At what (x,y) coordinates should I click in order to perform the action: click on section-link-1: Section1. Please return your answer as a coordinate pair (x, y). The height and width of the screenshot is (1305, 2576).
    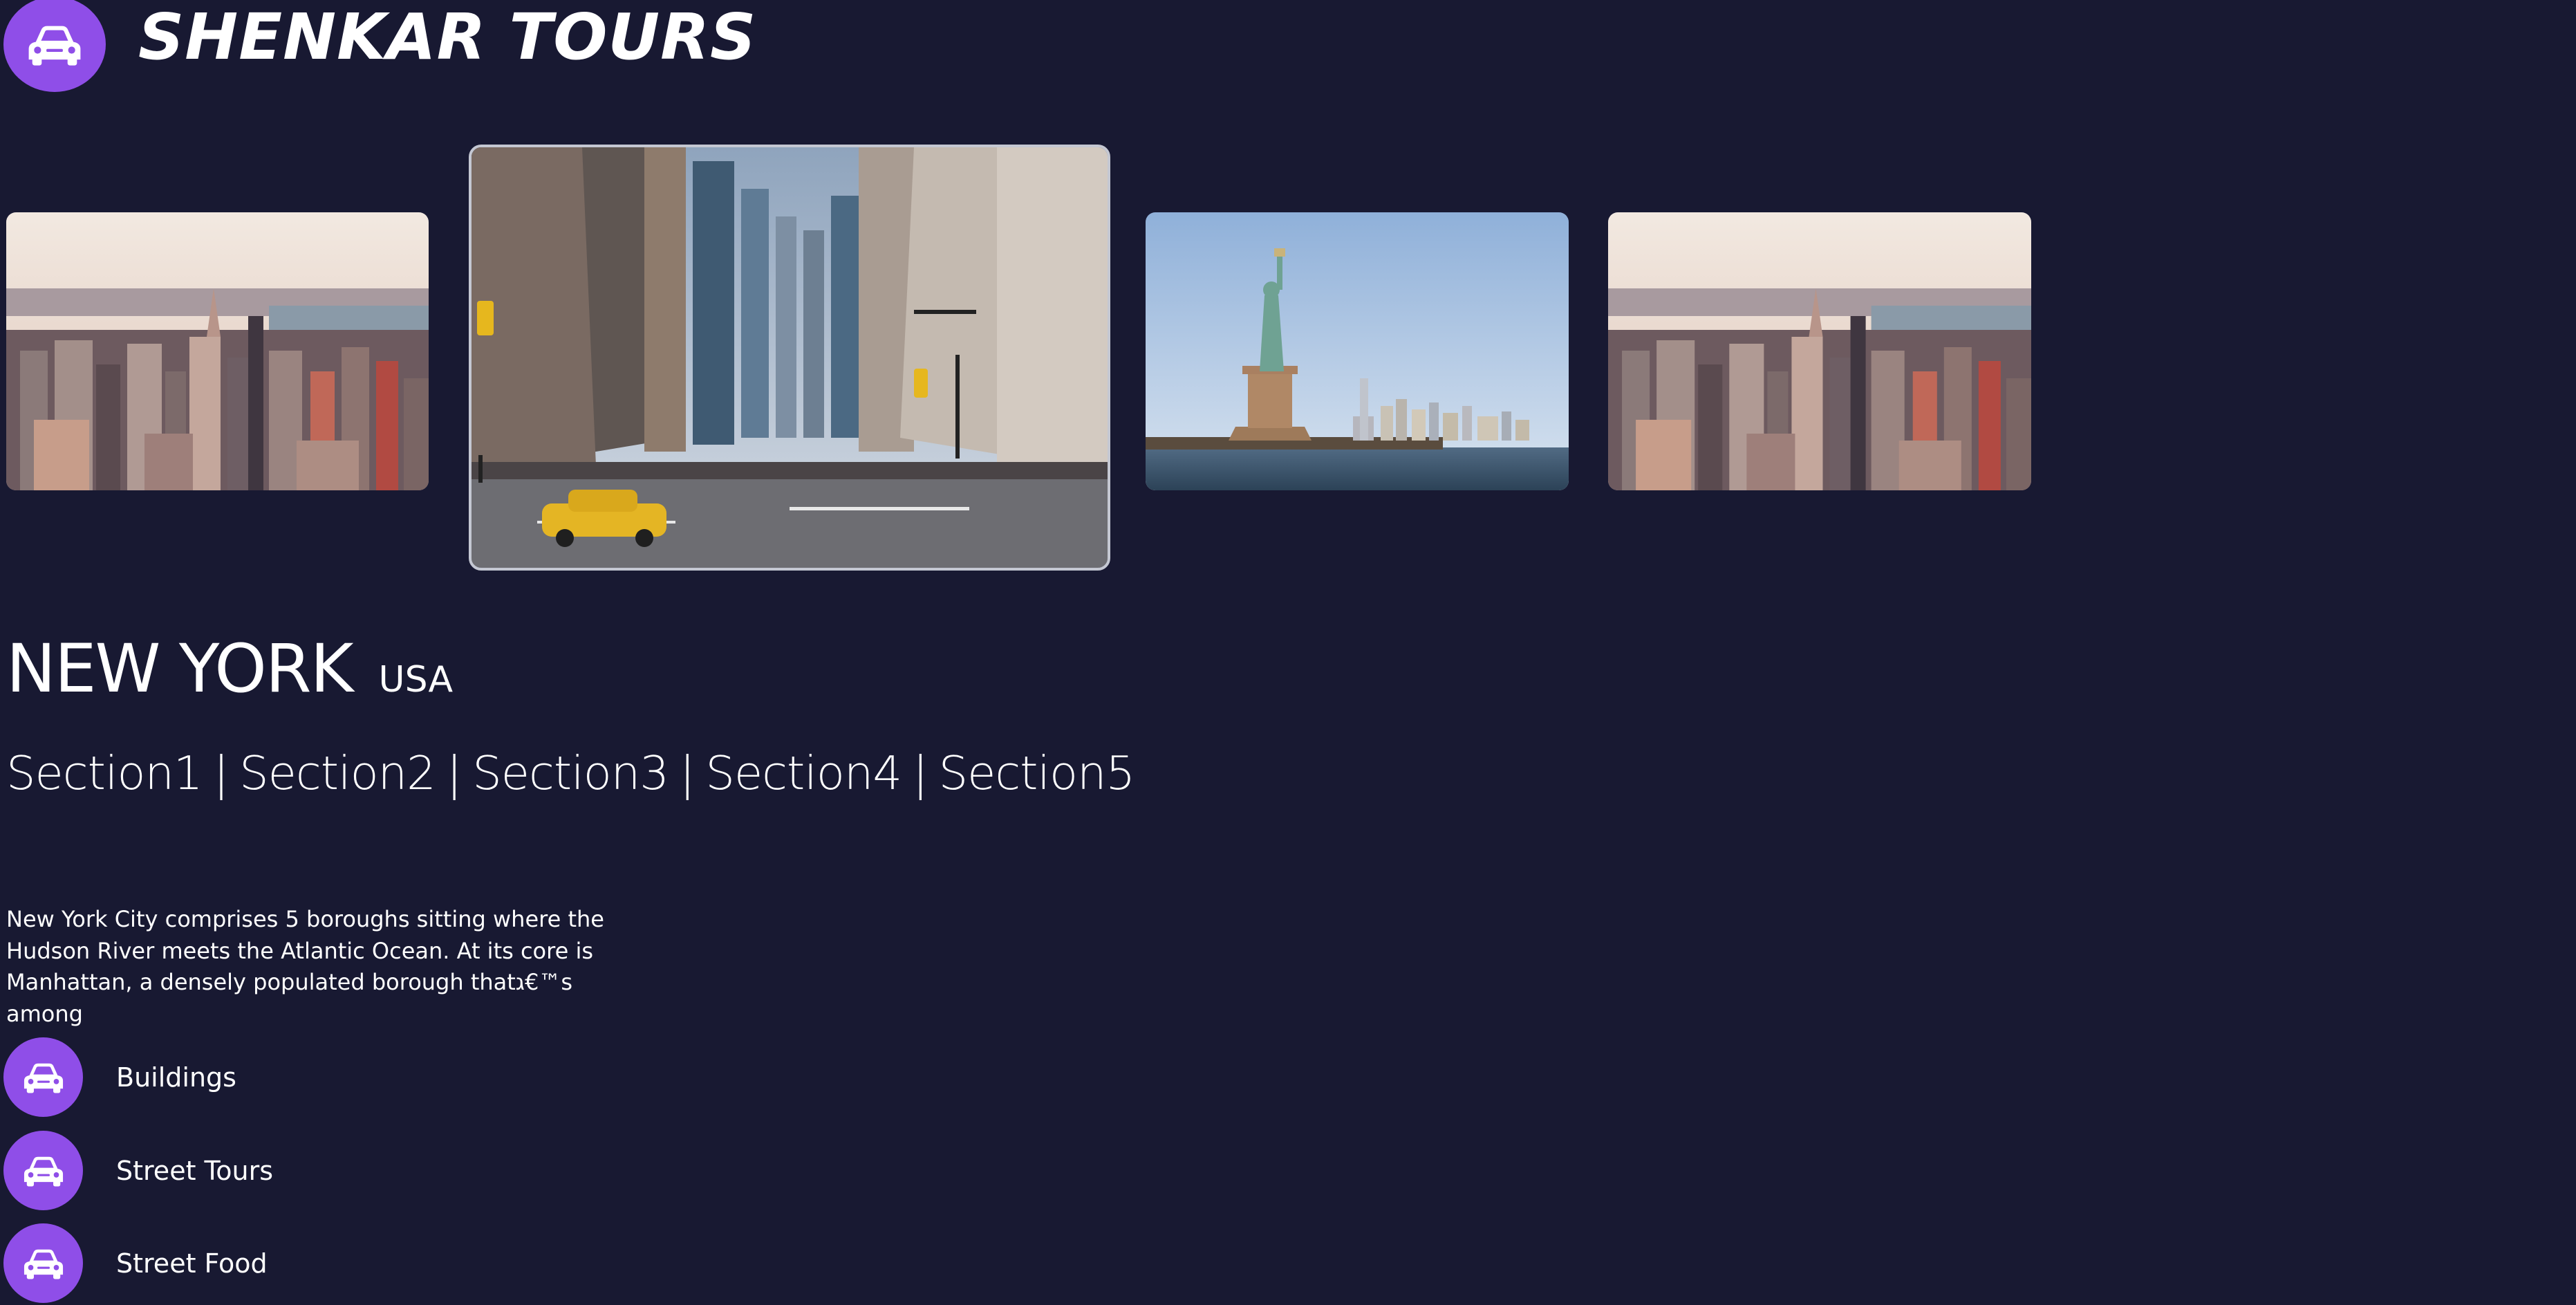
    Looking at the image, I should click on (104, 773).